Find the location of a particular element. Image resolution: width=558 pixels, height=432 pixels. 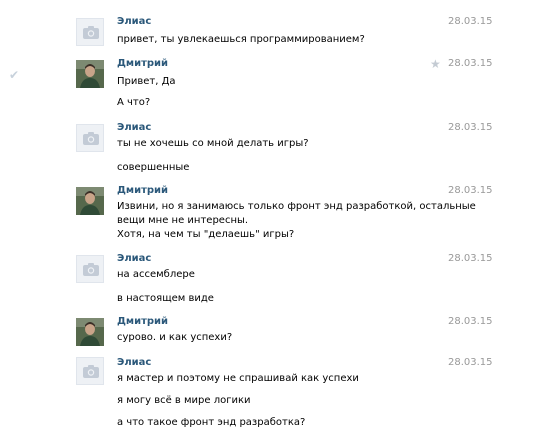

message-text: совершенные is located at coordinates (153, 167).